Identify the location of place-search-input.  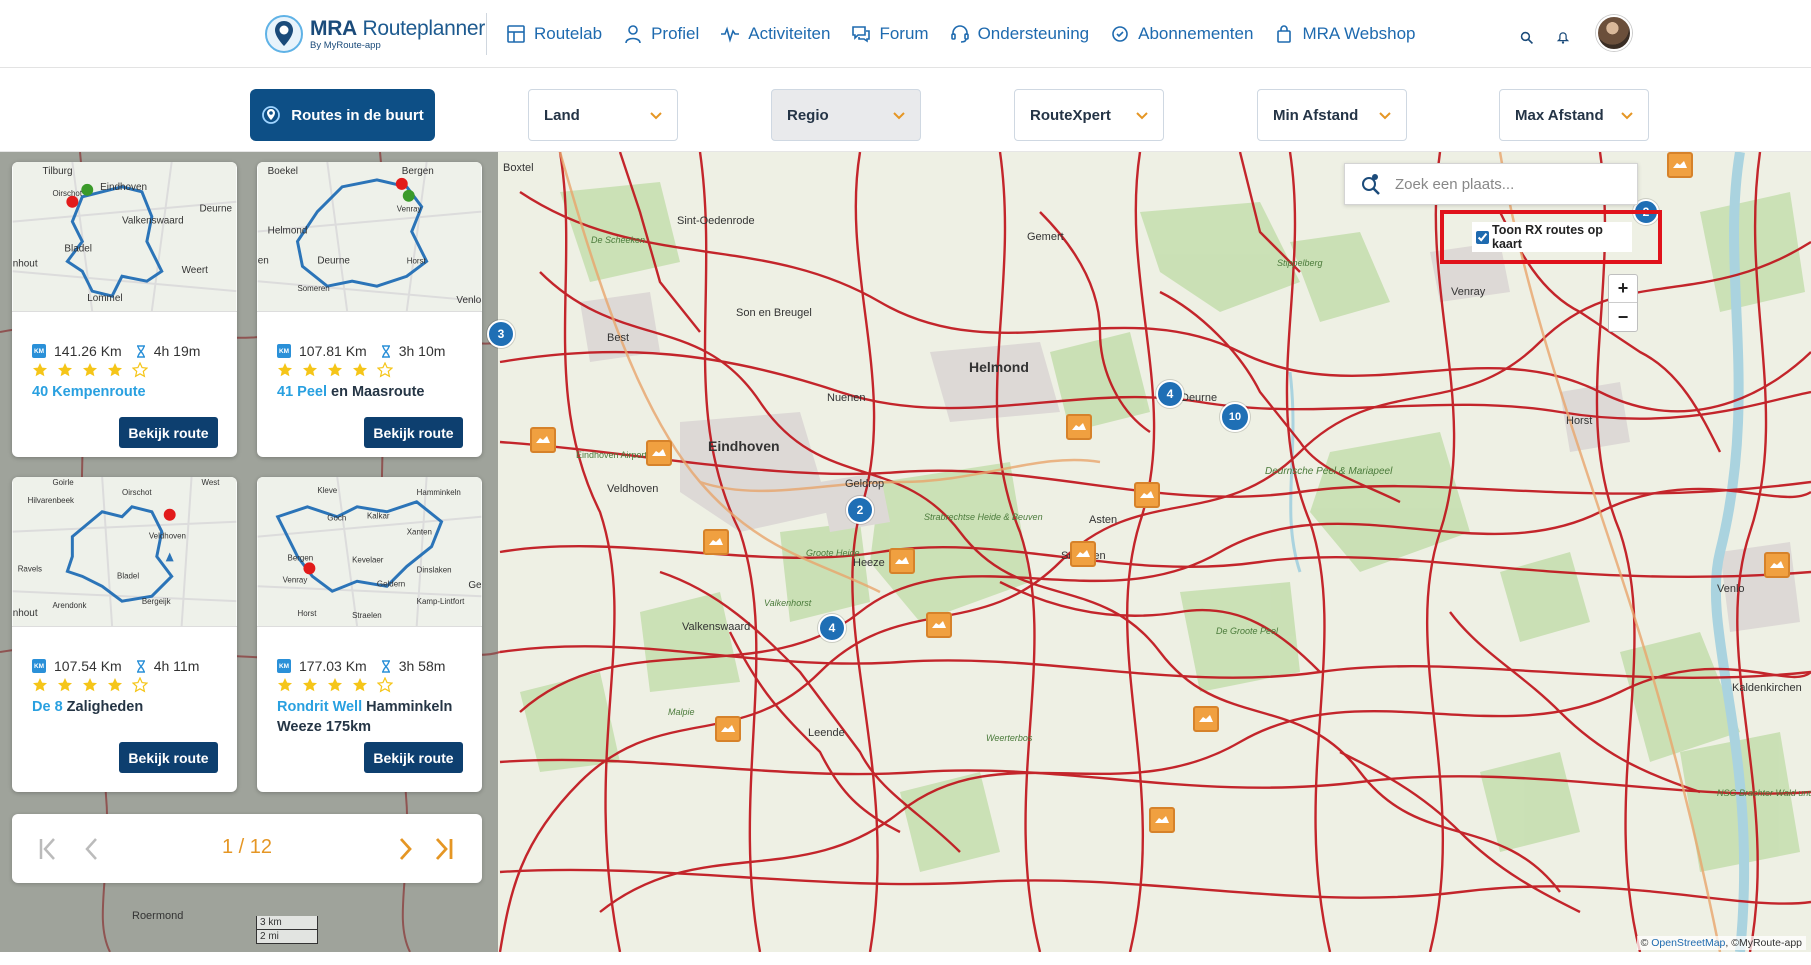
(1505, 184).